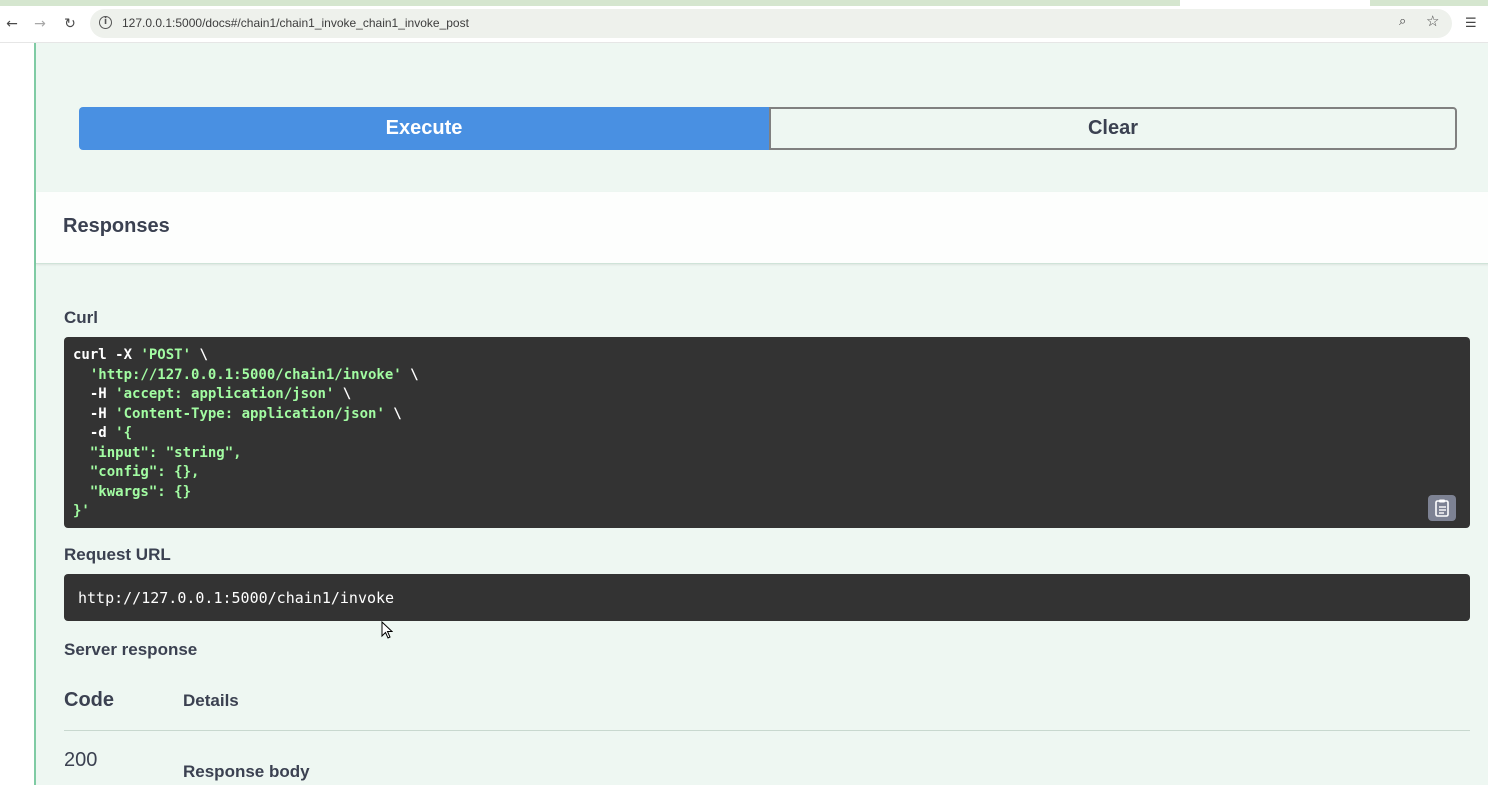 This screenshot has height=785, width=1488. I want to click on curl-line: 'http://127.0.0.1:5000/chain1/invoke' \, so click(254, 374).